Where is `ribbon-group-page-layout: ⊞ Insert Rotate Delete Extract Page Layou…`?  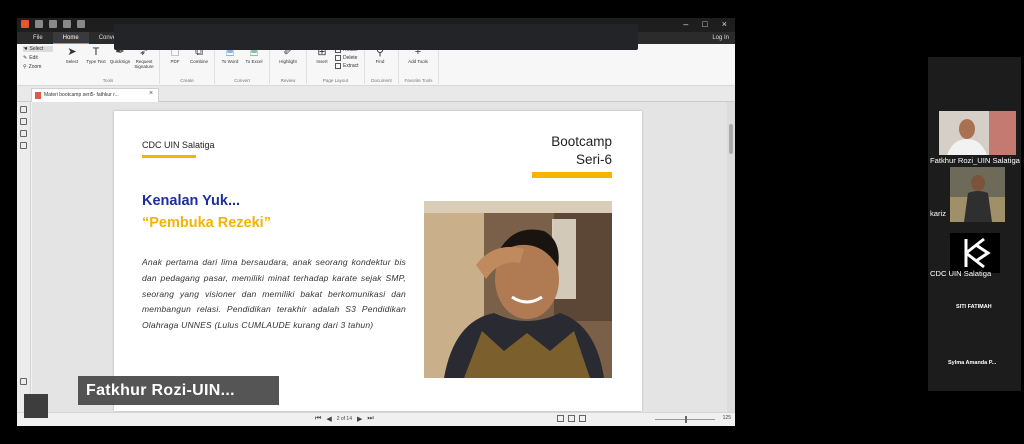 ribbon-group-page-layout: ⊞ Insert Rotate Delete Extract Page Layou… is located at coordinates (336, 64).